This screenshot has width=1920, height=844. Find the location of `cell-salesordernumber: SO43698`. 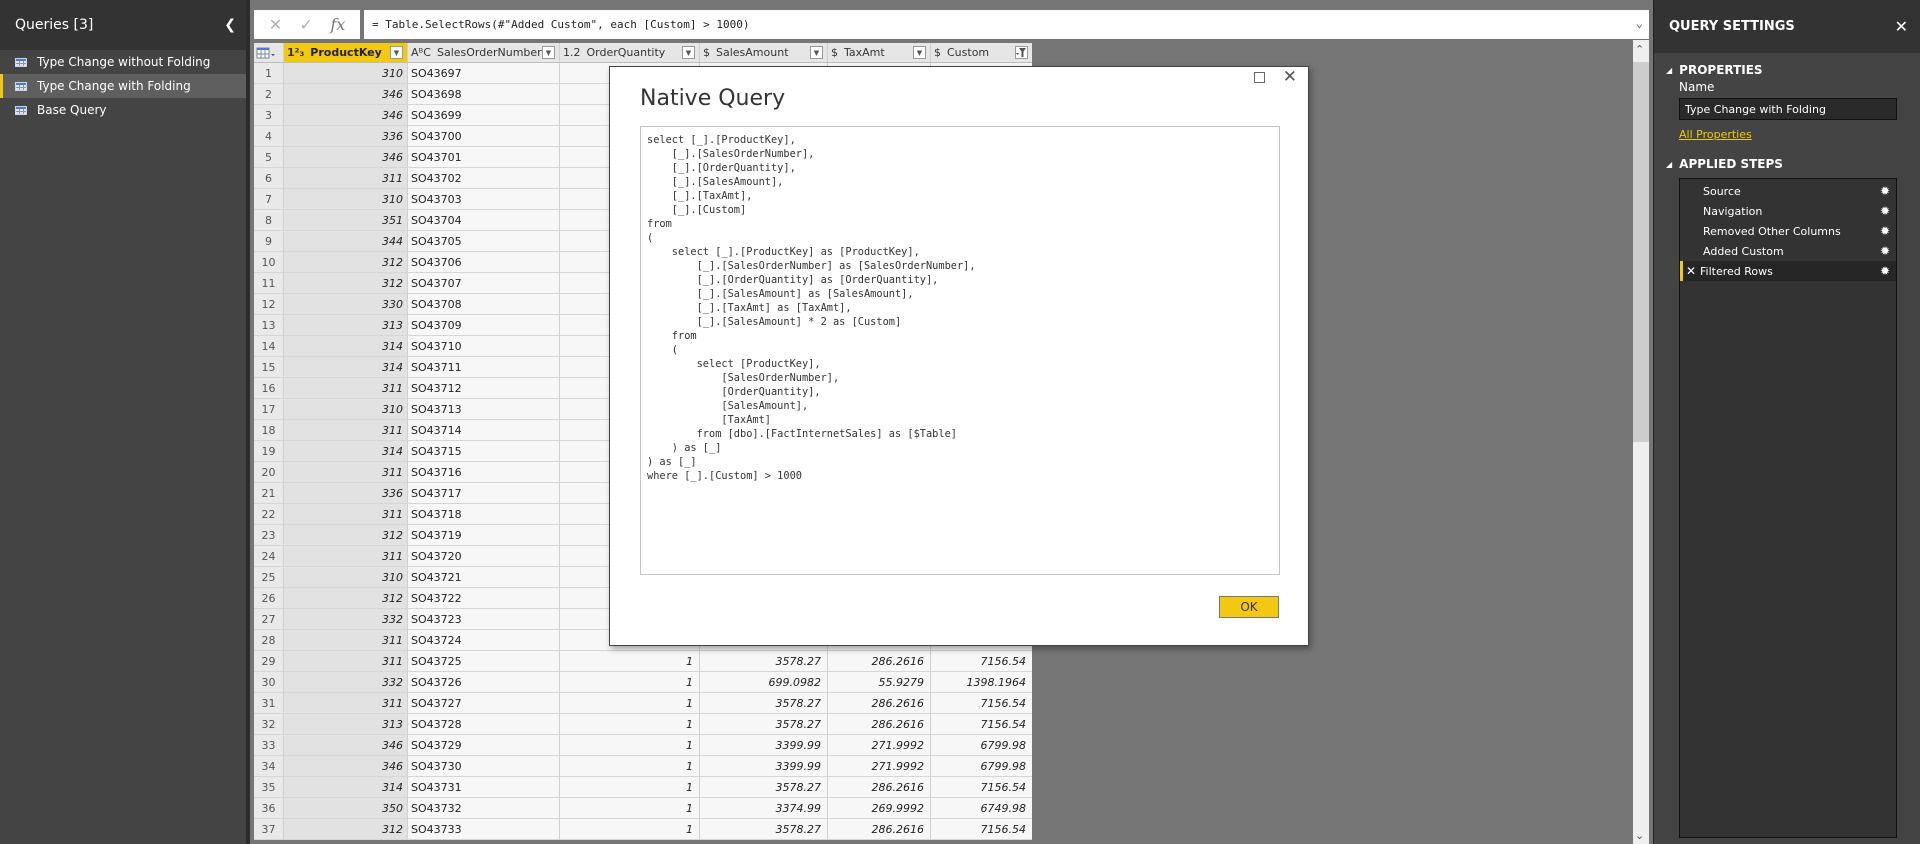

cell-salesordernumber: SO43698 is located at coordinates (484, 94).